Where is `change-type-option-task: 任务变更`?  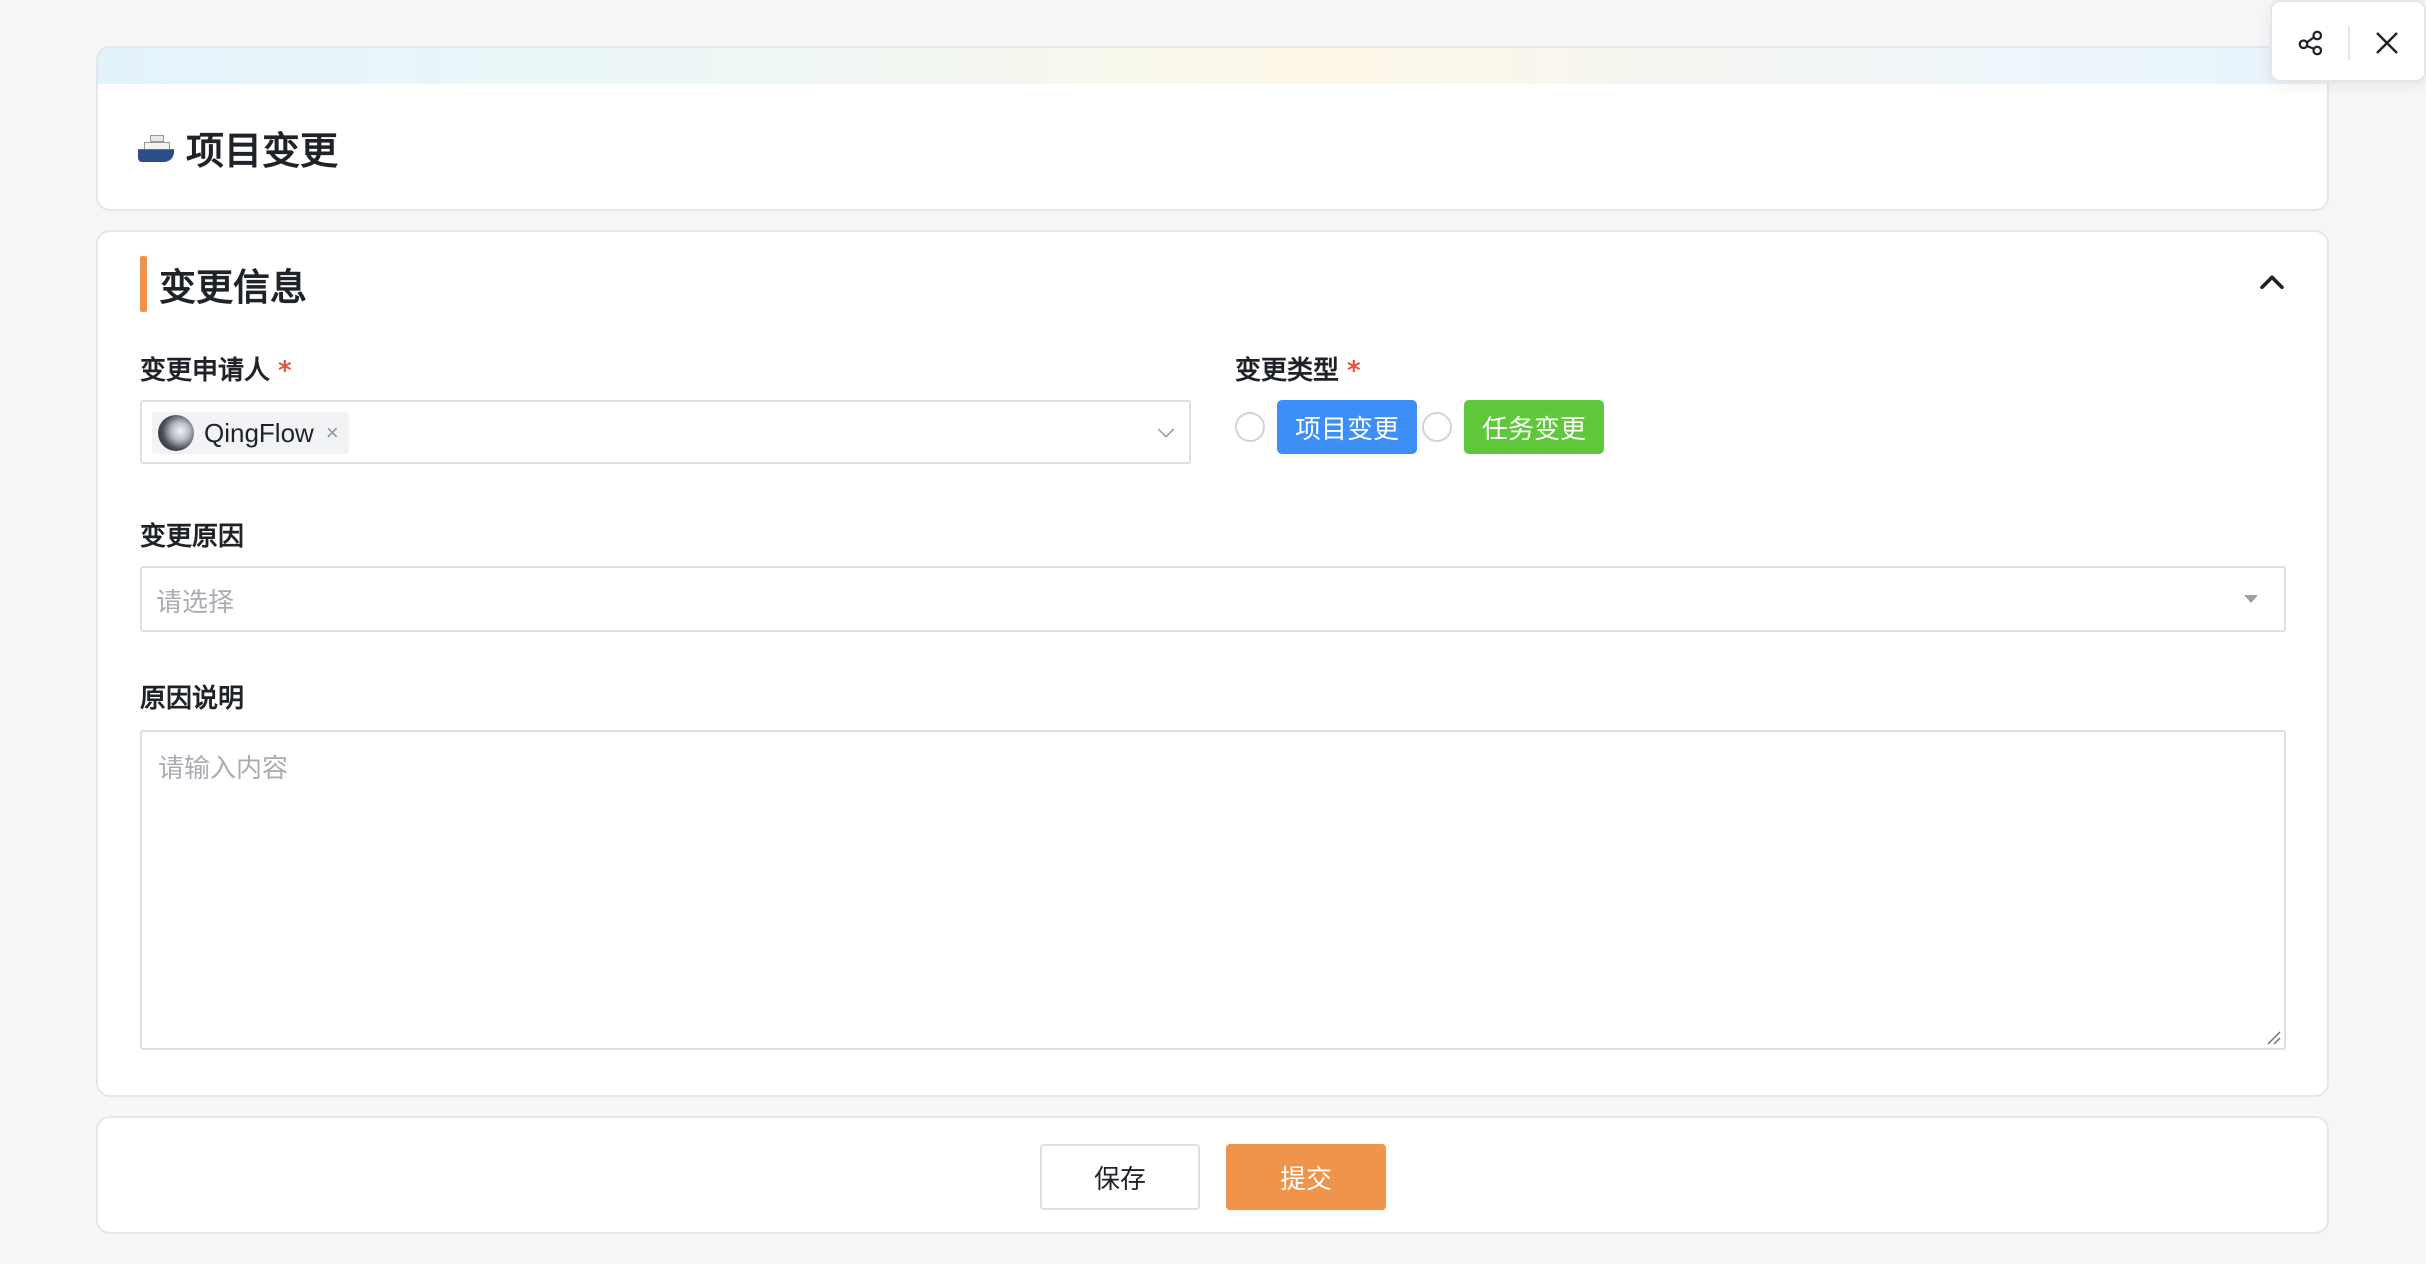 change-type-option-task: 任务变更 is located at coordinates (1513, 427).